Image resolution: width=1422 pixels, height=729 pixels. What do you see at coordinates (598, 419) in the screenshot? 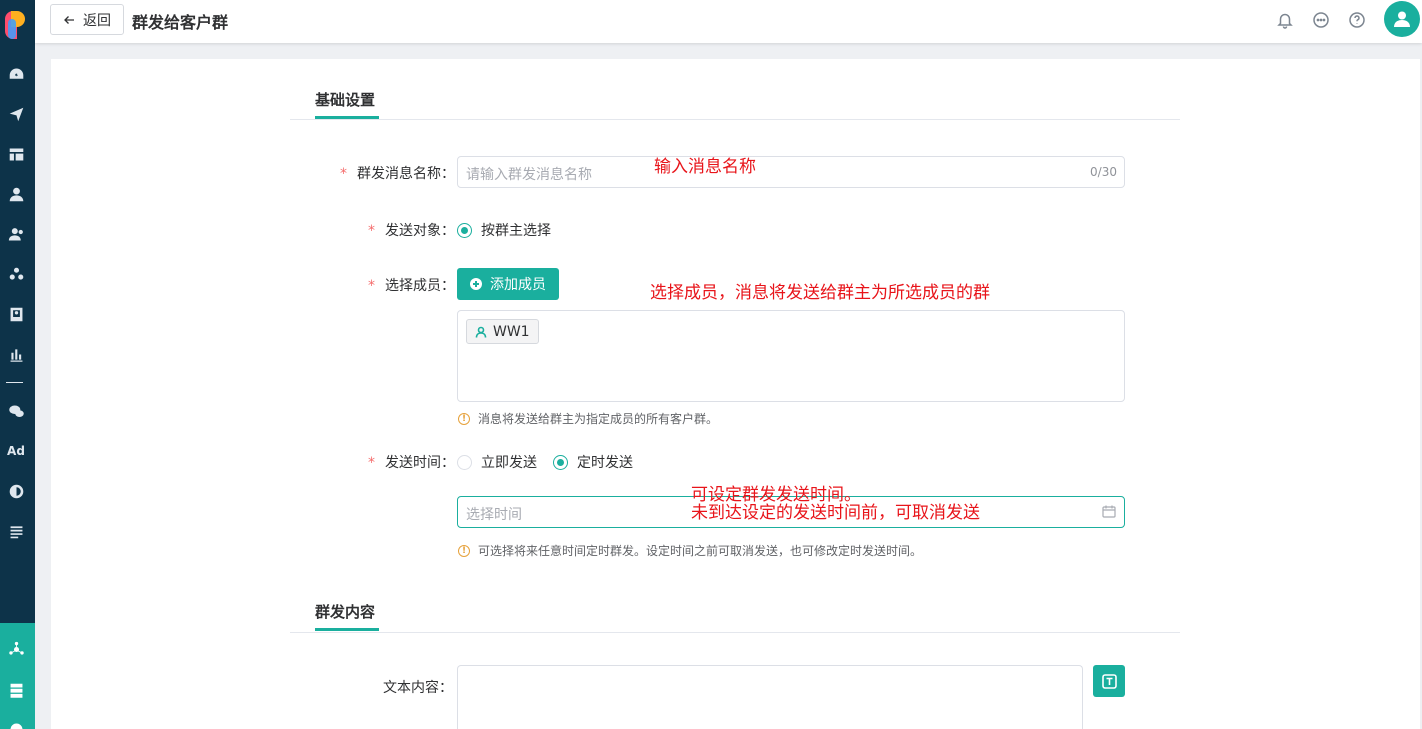
I see `members-hint-text: 消息将发送给群主为指定成员的所有客户群。` at bounding box center [598, 419].